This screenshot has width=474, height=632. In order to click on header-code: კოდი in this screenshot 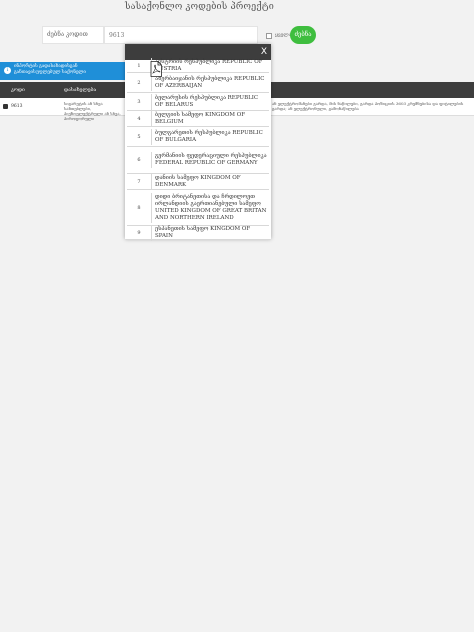, I will do `click(18, 90)`.